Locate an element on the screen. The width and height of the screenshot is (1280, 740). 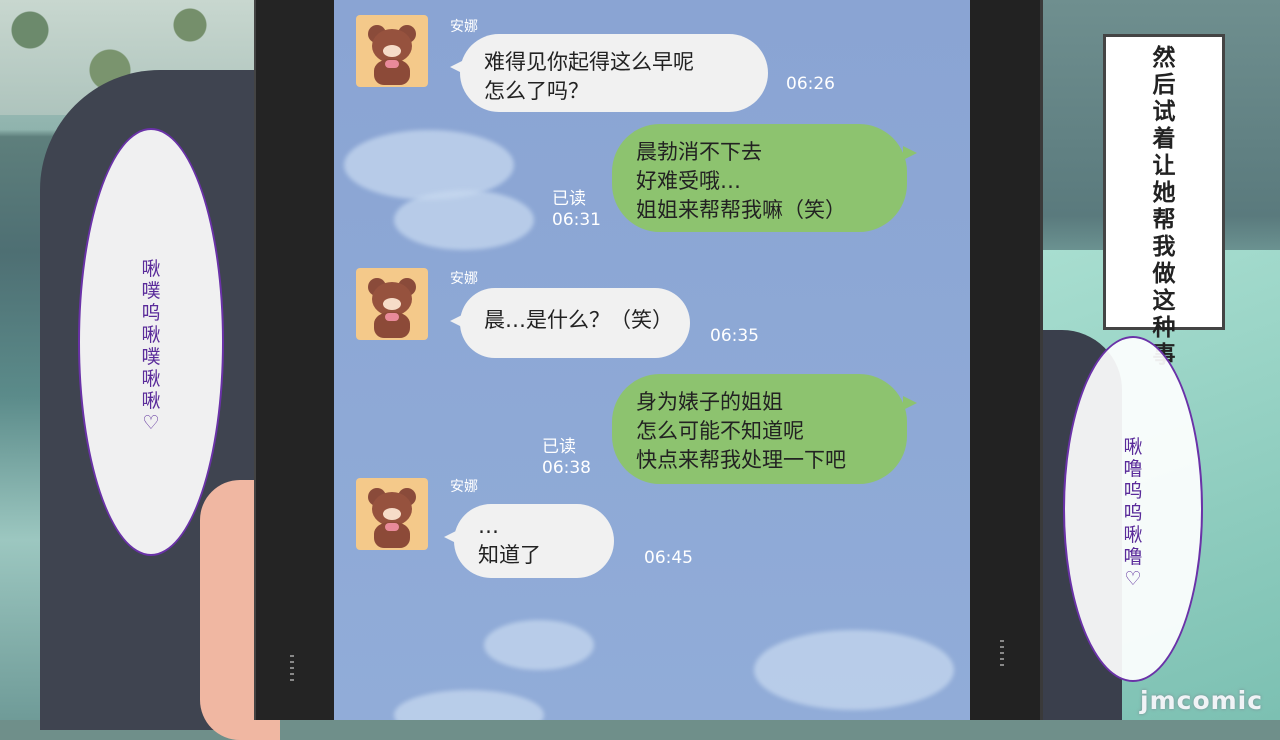
message-timestamp: 06:26 is located at coordinates (810, 84).